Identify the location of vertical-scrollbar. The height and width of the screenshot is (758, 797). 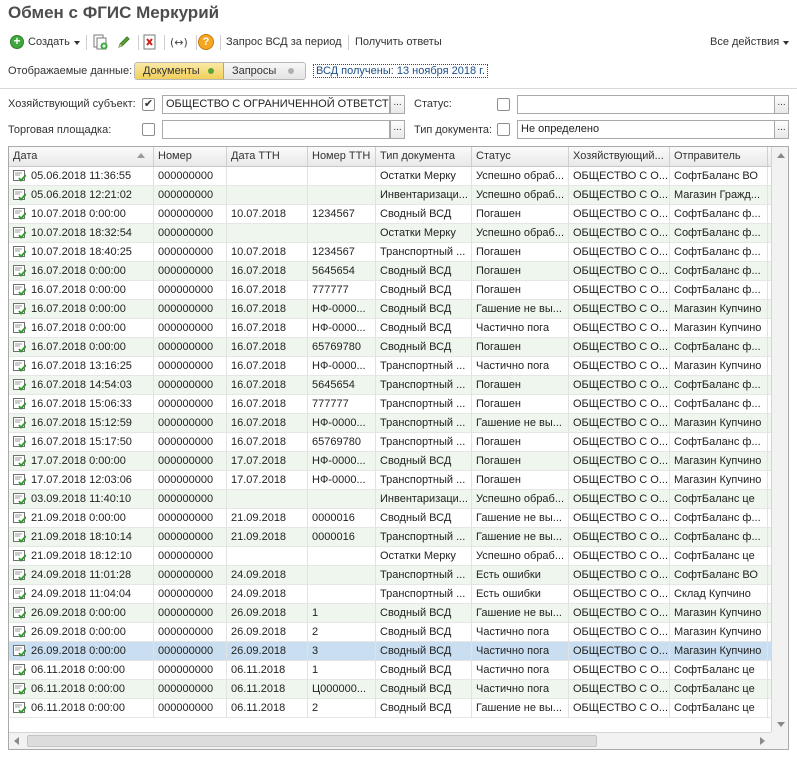
(779, 440).